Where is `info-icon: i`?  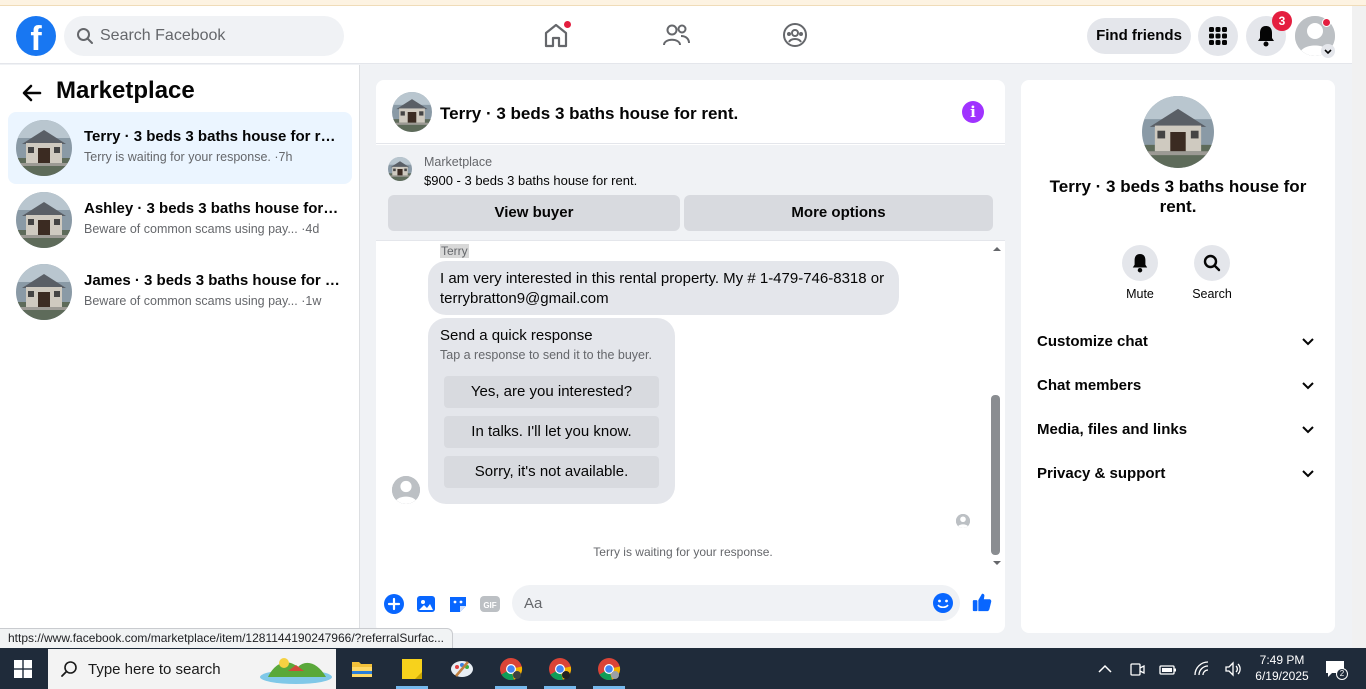 info-icon: i is located at coordinates (973, 112).